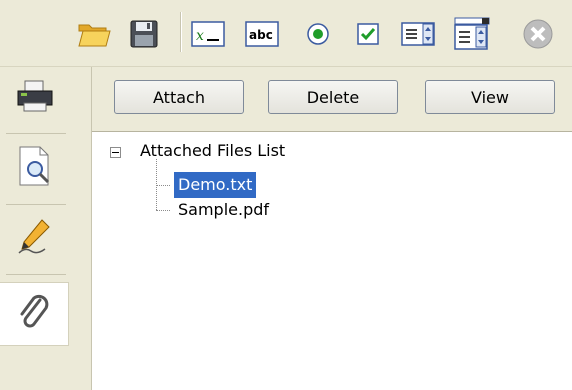 The height and width of the screenshot is (390, 572). I want to click on text-field-icon: x, so click(208, 34).